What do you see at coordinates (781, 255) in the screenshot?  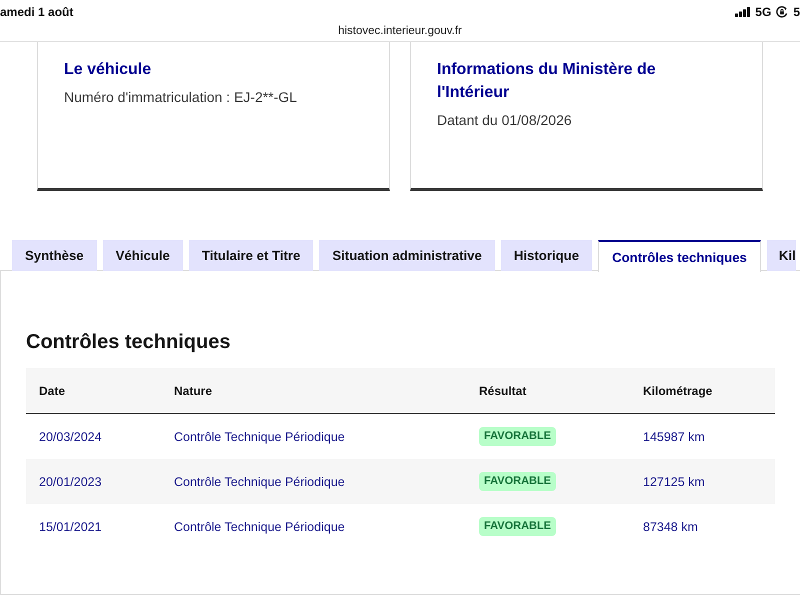 I see `tab: Kil` at bounding box center [781, 255].